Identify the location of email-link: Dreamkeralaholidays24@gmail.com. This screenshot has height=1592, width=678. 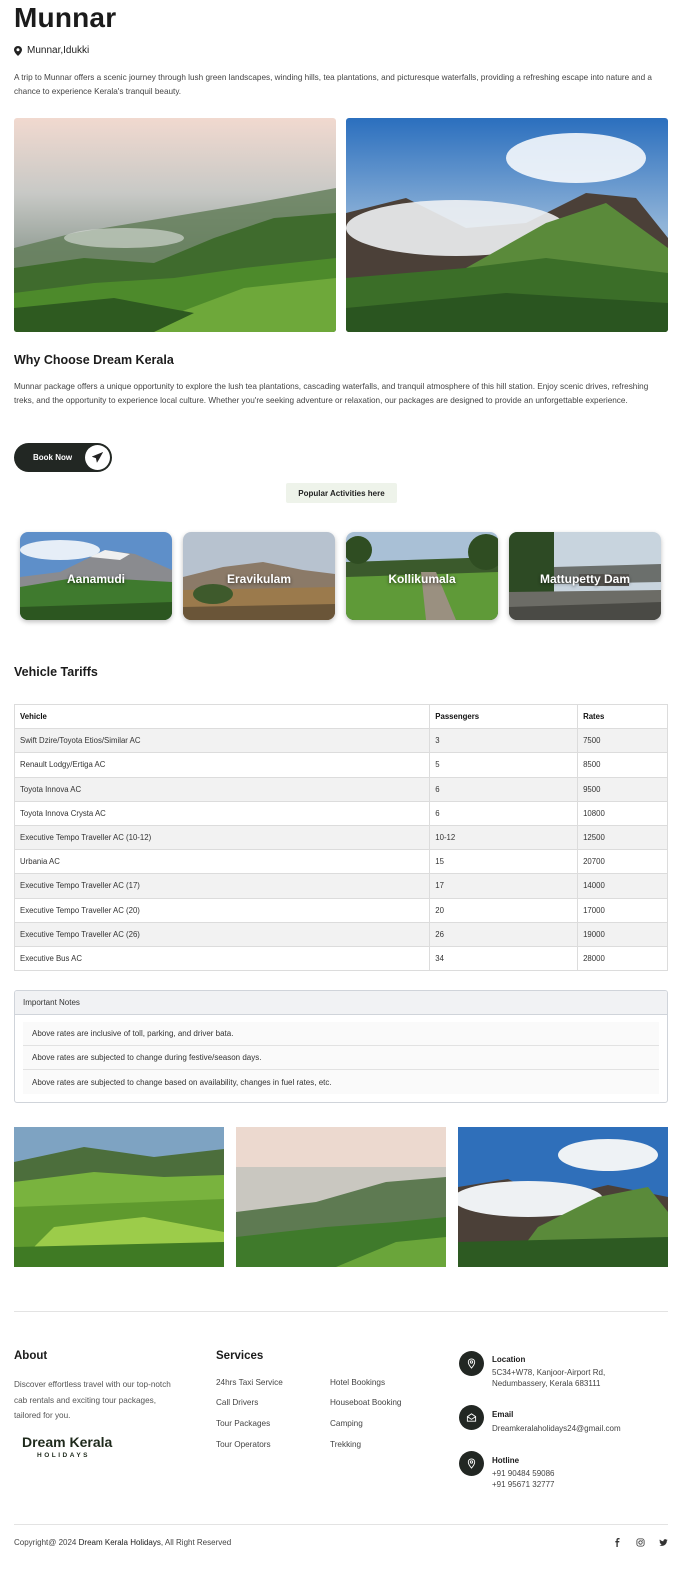
(556, 1429).